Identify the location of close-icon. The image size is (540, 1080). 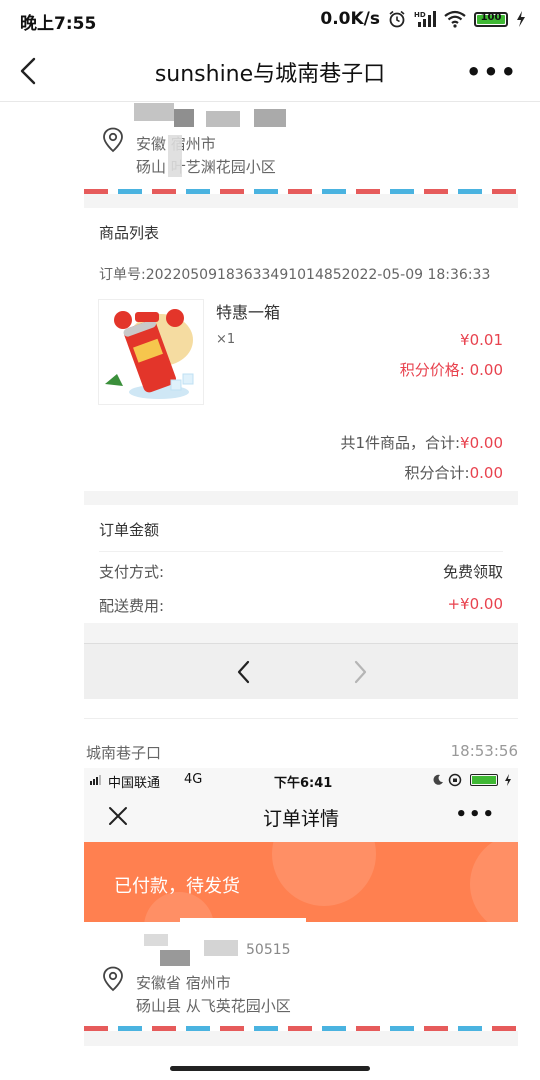
(118, 816).